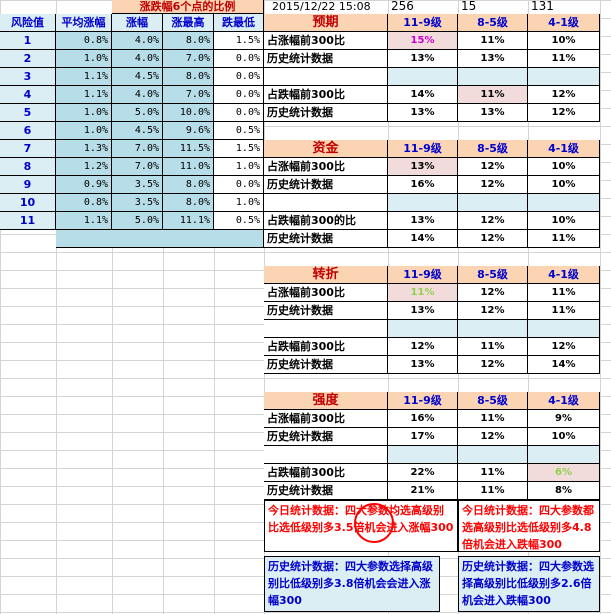 The image size is (611, 614). I want to click on note-today-down: 今日统计数据：四大参数都选高级别比选低级别多4.8倍机会进入跌幅300, so click(529, 526).